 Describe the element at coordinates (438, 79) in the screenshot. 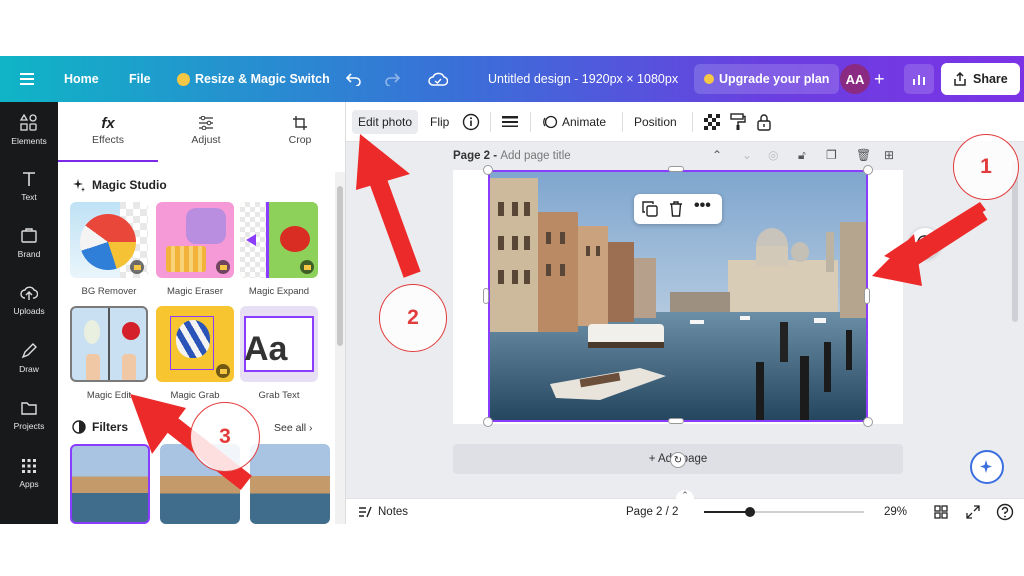

I see `cloud-saved-icon` at that location.